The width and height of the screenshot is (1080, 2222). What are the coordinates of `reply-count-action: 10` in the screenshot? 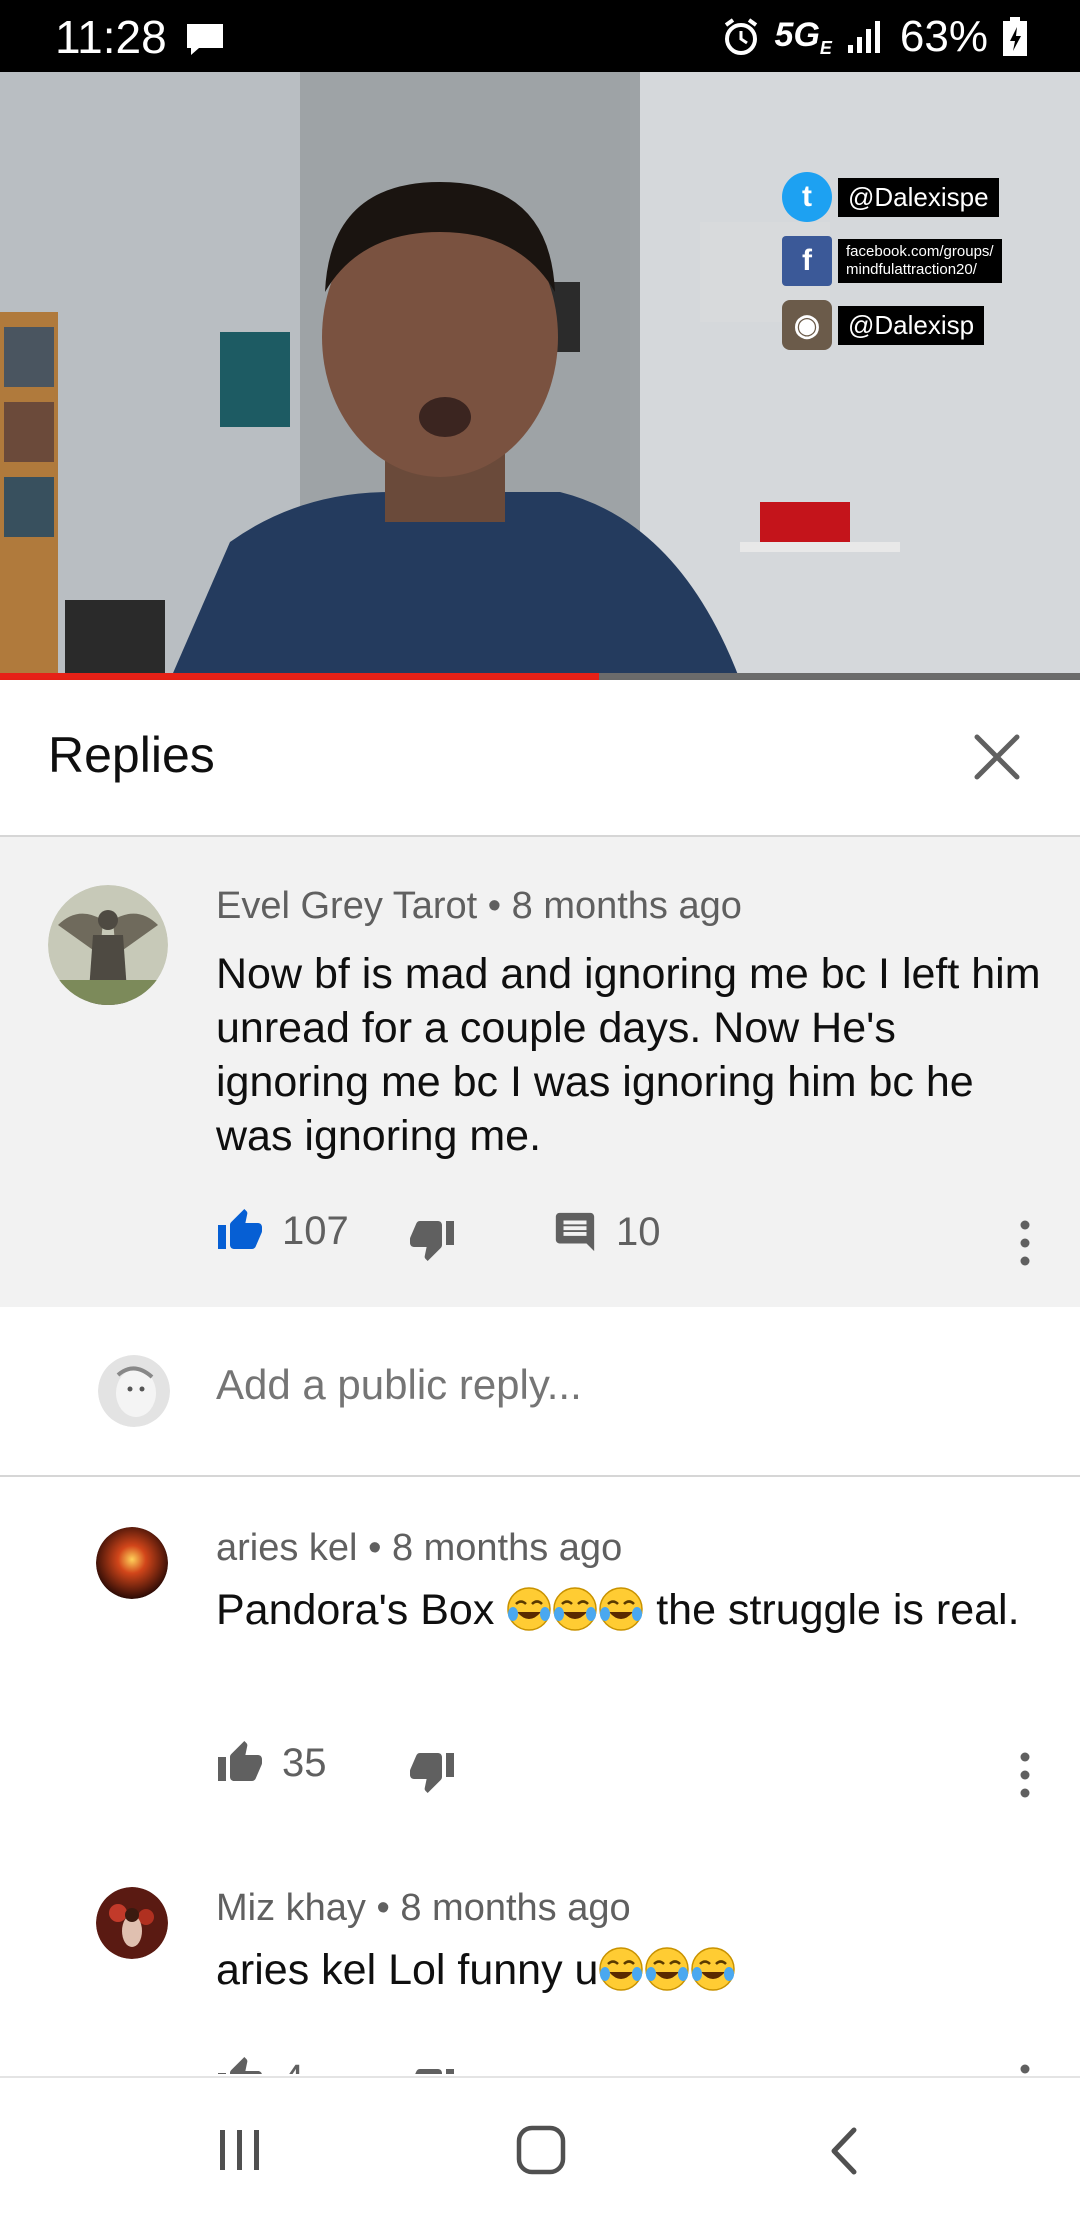 It's located at (606, 1232).